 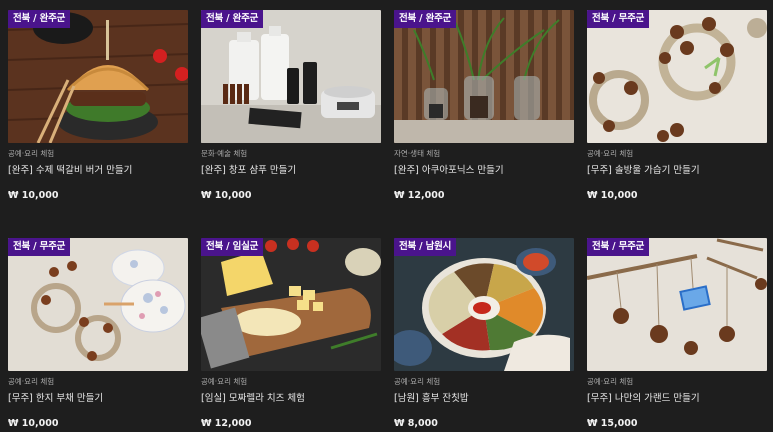 I want to click on region-badge: 전북 / 남원시, so click(x=425, y=247).